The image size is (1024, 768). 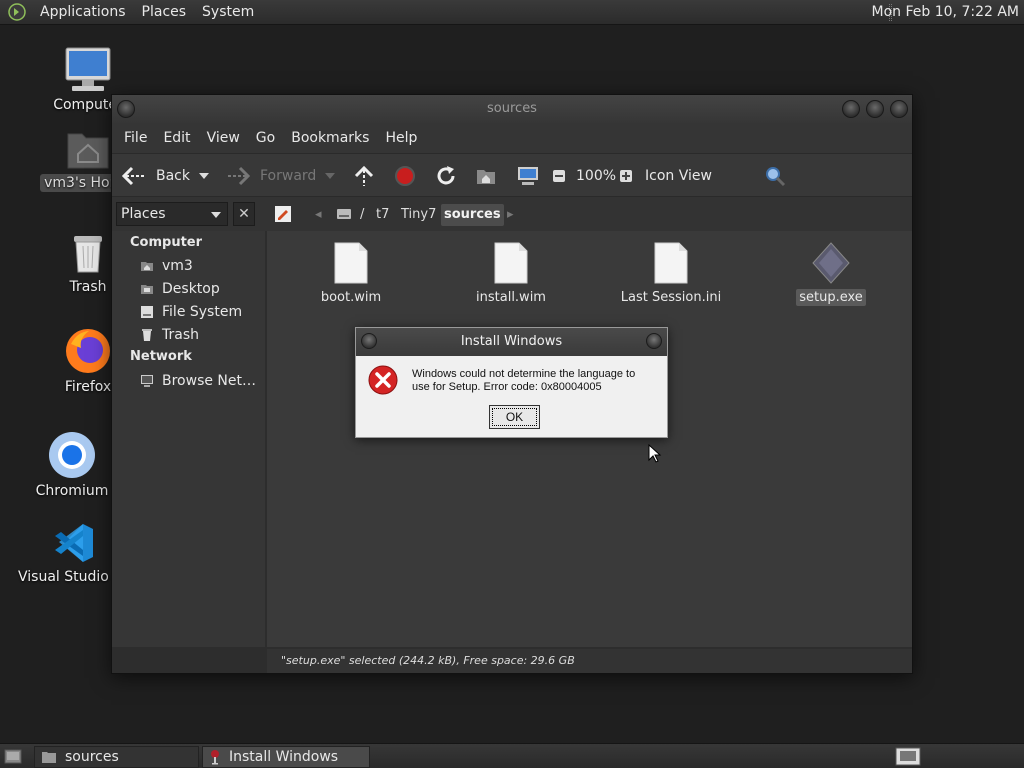 I want to click on task-install-windows: Install Windows, so click(x=286, y=757).